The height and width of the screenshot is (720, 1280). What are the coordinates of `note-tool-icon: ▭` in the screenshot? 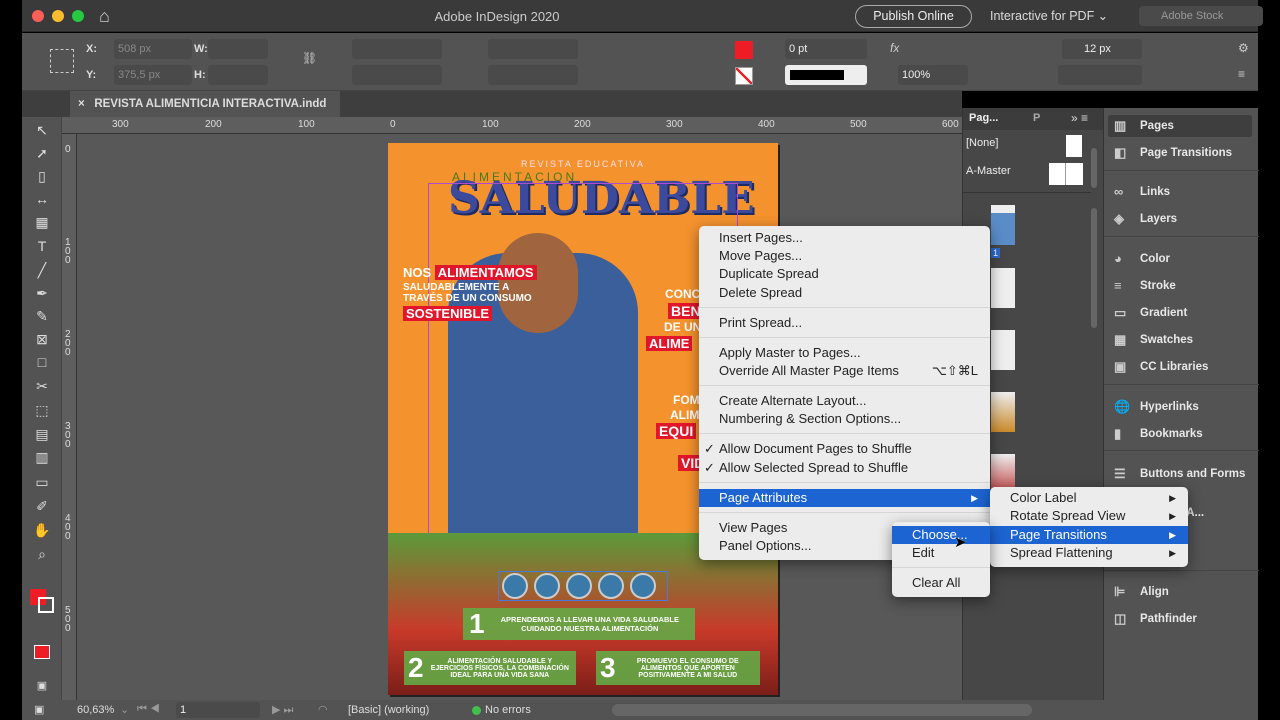 It's located at (42, 482).